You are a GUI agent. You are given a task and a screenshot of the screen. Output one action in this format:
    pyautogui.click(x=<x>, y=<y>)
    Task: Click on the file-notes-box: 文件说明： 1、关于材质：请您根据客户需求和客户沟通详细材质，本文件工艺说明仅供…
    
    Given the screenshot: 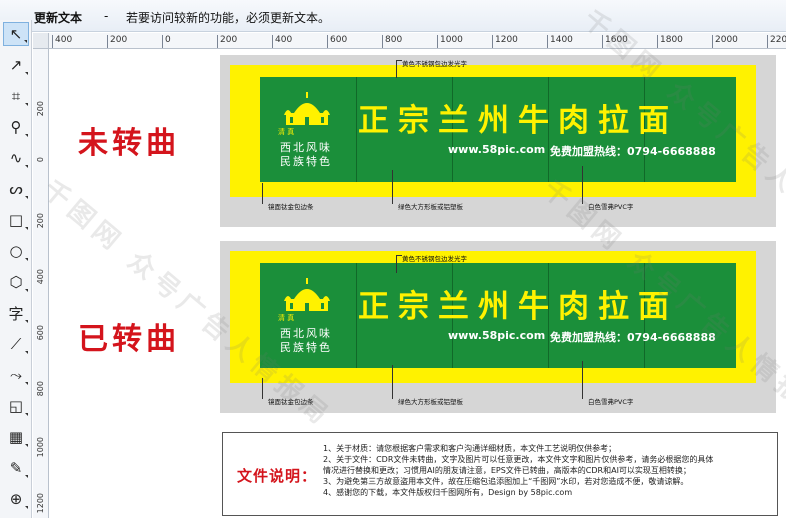 What is the action you would take?
    pyautogui.click(x=500, y=474)
    